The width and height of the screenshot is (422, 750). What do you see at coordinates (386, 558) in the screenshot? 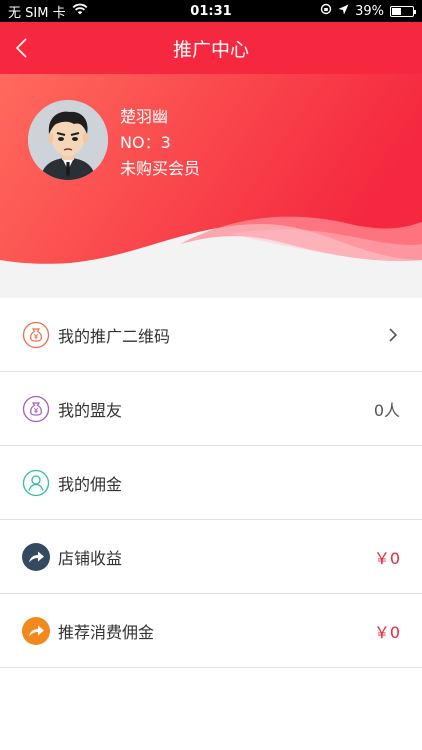
I see `store-earnings-amount: ￥0` at bounding box center [386, 558].